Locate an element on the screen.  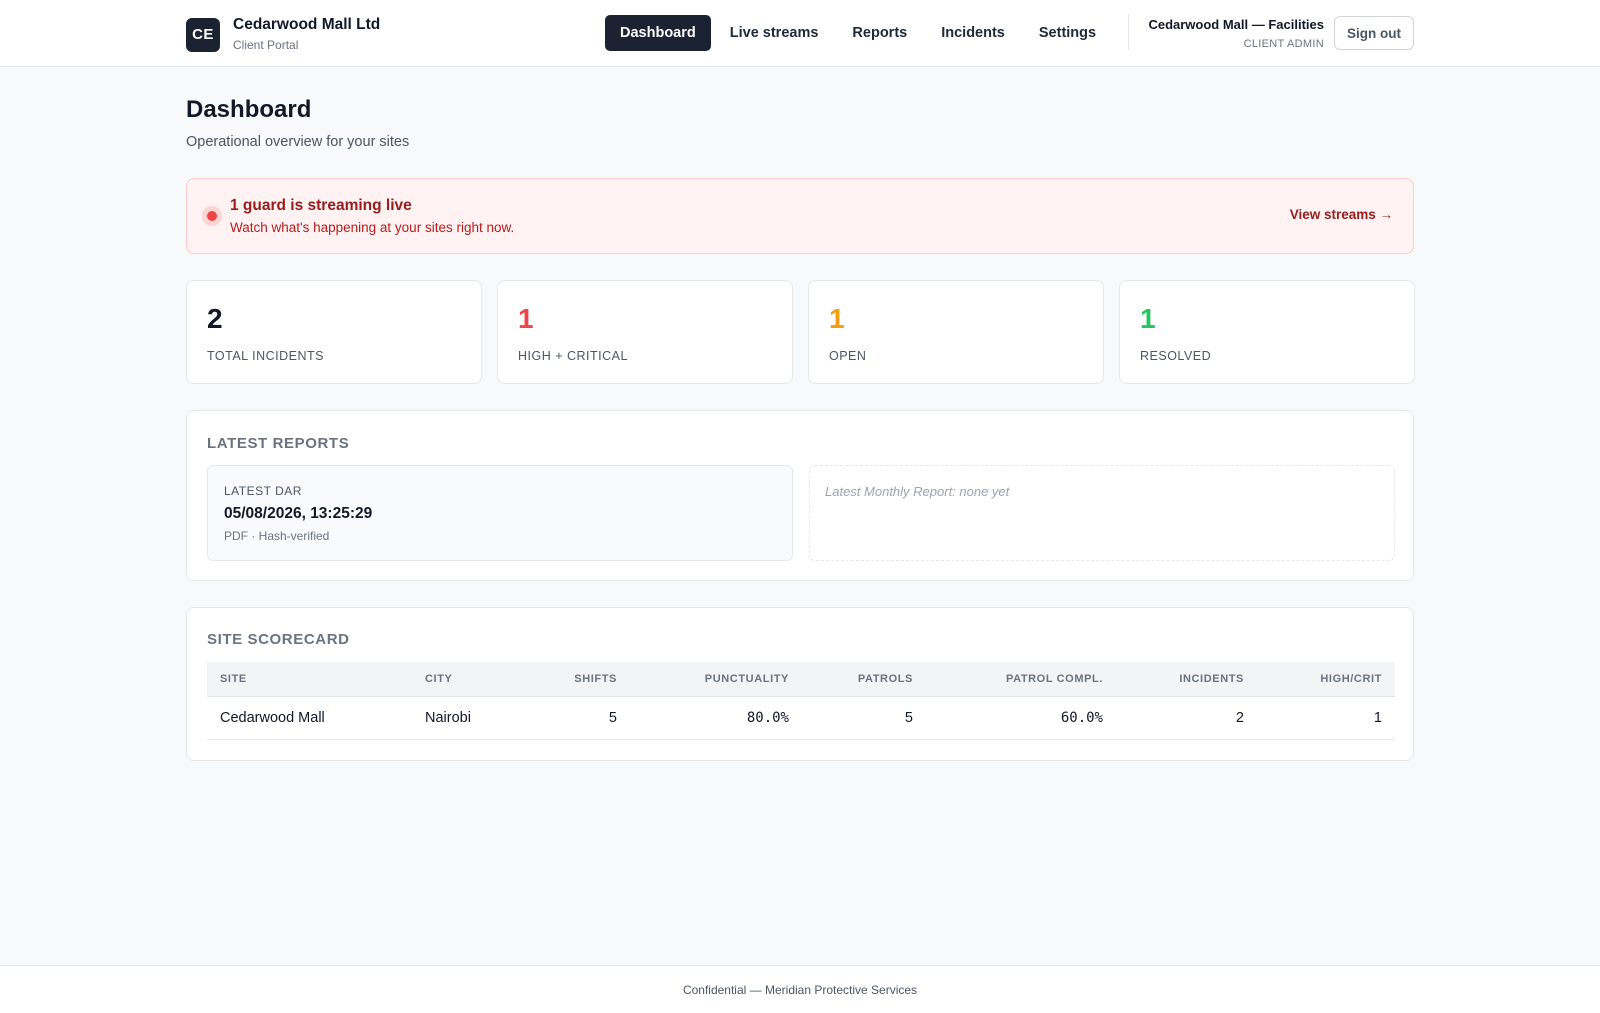
user-role: CLIENT ADMIN is located at coordinates (1283, 44).